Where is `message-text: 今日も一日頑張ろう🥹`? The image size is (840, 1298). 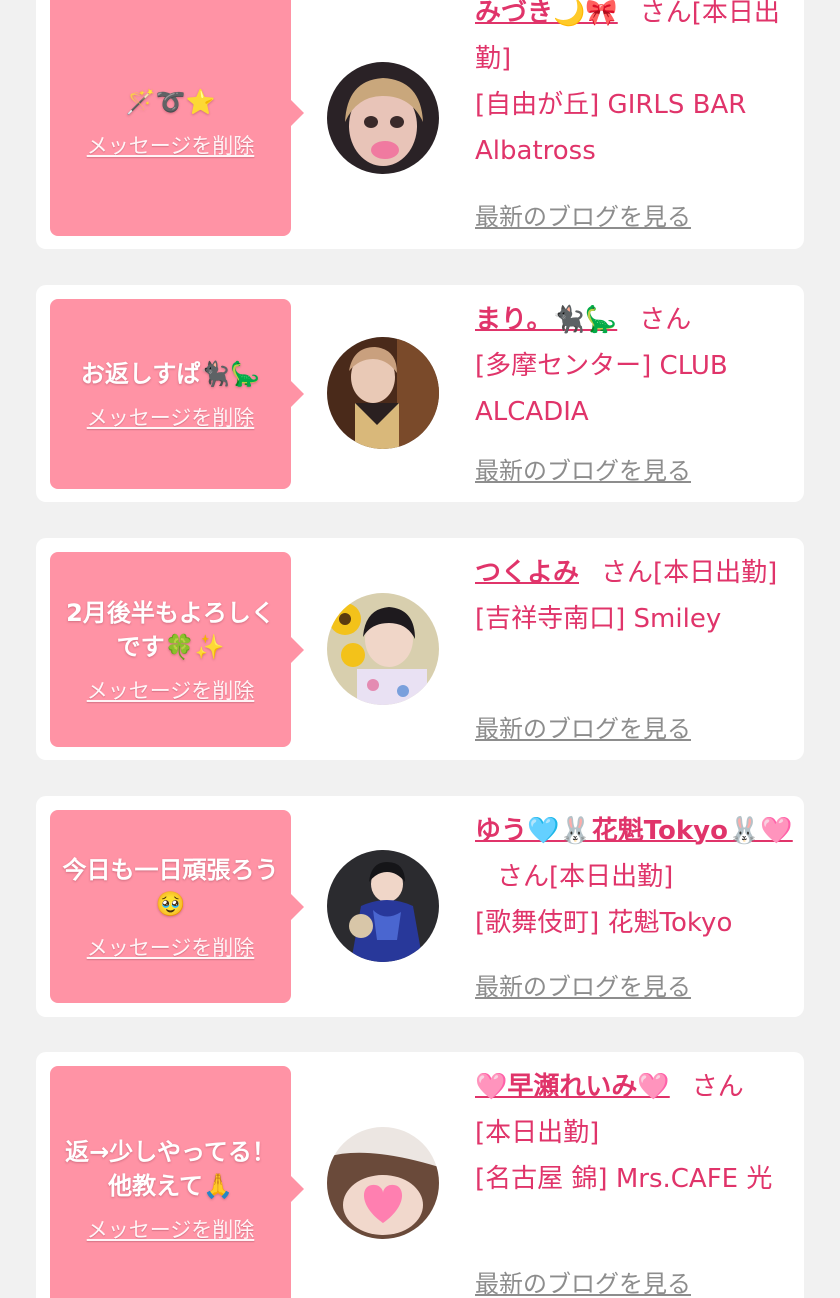
message-text: 今日も一日頑張ろう🥹 is located at coordinates (170, 886).